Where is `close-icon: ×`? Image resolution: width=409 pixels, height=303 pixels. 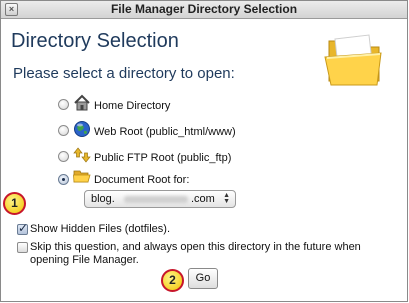
close-icon: × is located at coordinates (11, 9).